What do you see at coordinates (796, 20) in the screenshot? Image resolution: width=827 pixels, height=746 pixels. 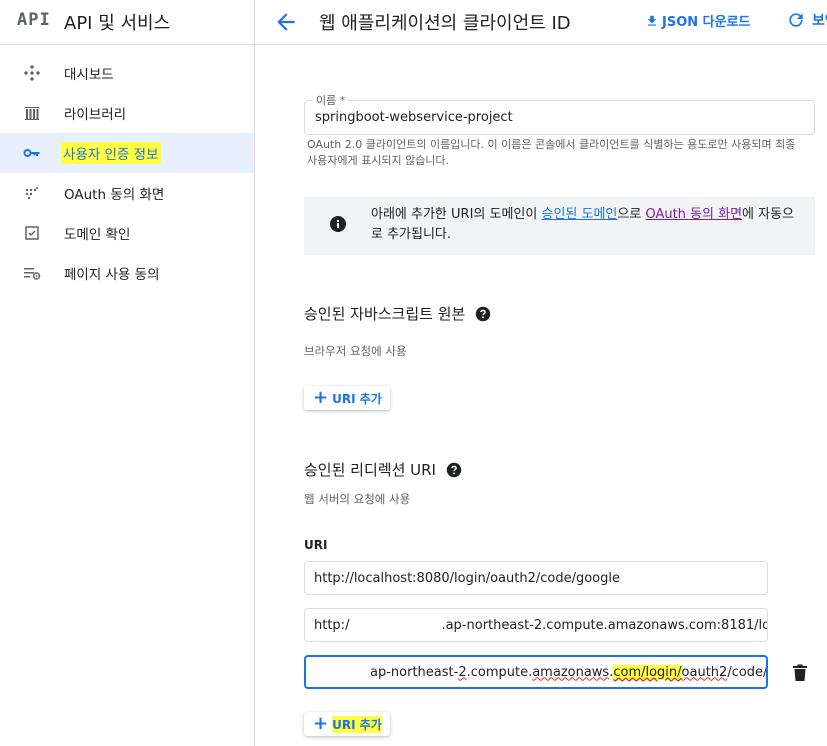 I see `refresh-icon` at bounding box center [796, 20].